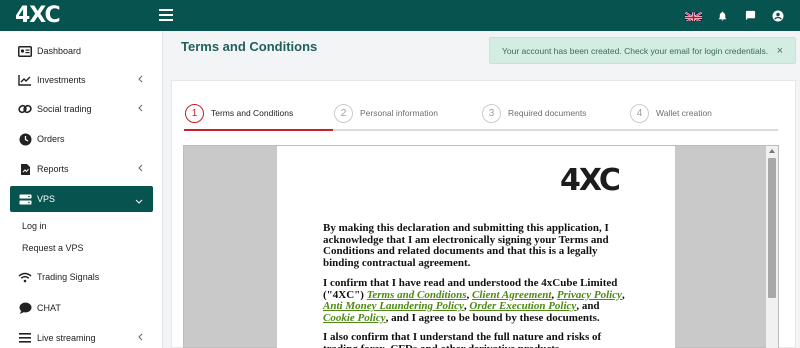 The height and width of the screenshot is (348, 800). Describe the element at coordinates (684, 113) in the screenshot. I see `step-label: Wallet creation` at that location.